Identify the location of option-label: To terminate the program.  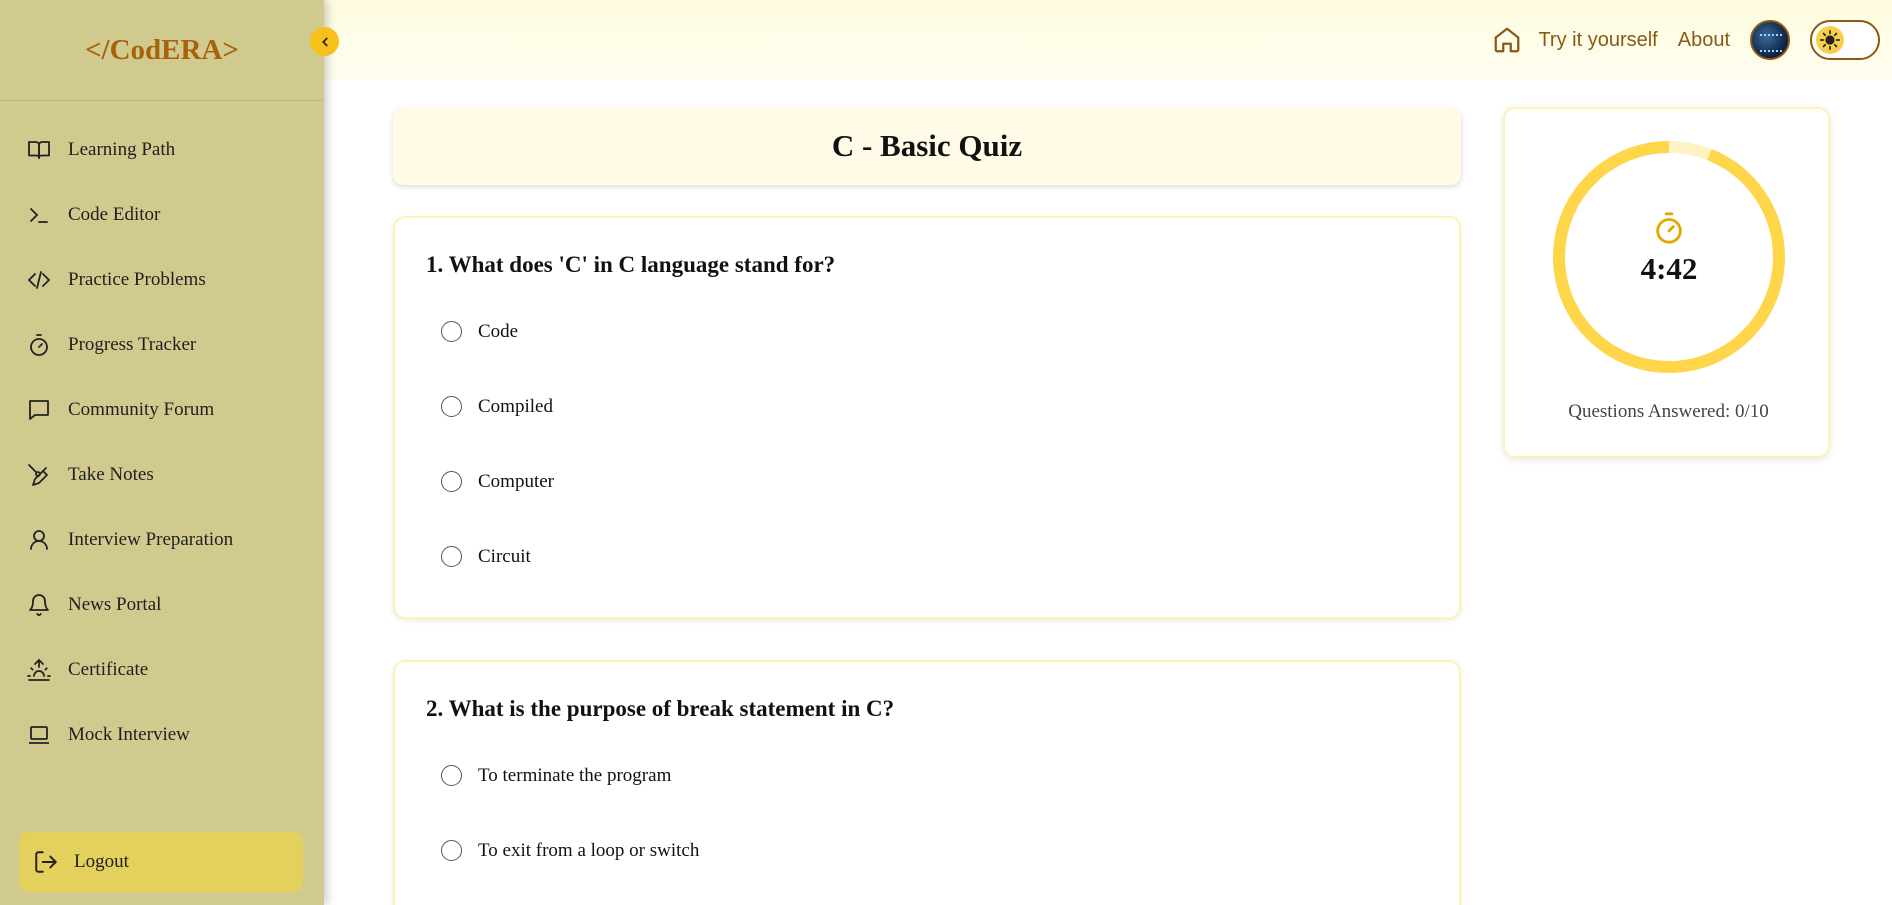
(575, 775).